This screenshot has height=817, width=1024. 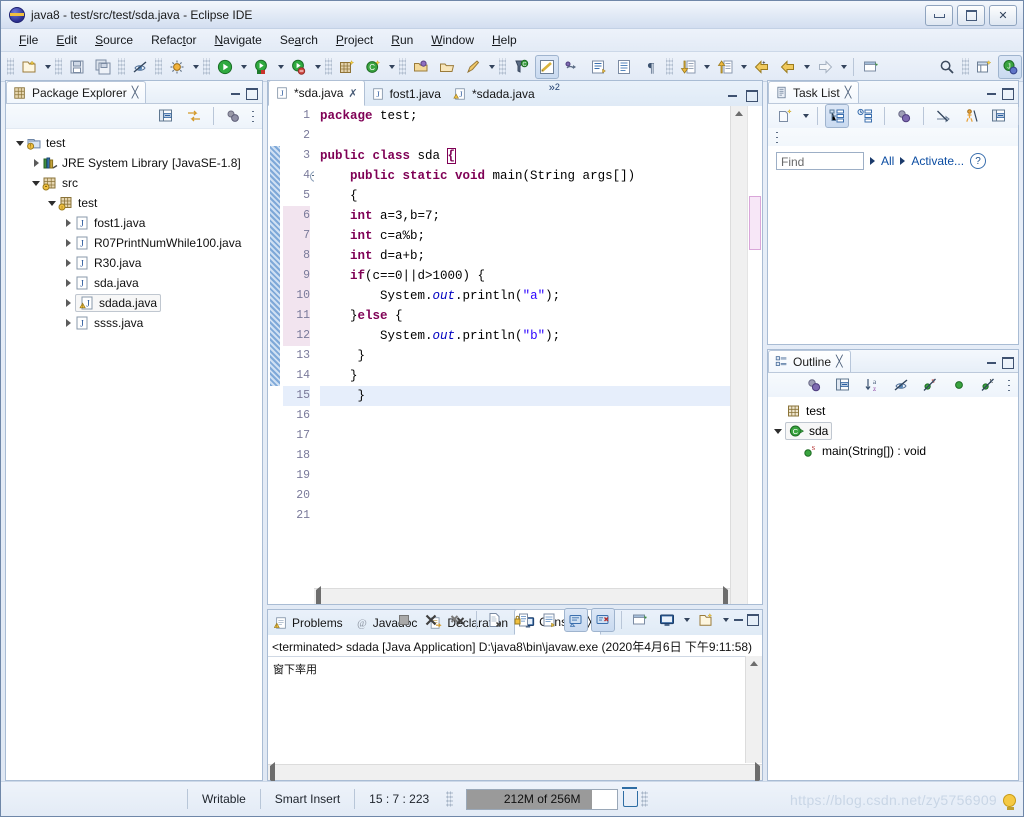 I want to click on new-task-icon, so click(x=785, y=116).